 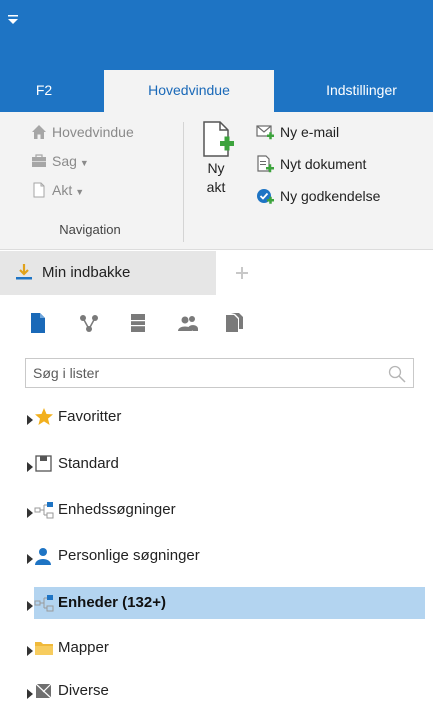 I want to click on tree-item-label: Enheder (132+), so click(x=112, y=602).